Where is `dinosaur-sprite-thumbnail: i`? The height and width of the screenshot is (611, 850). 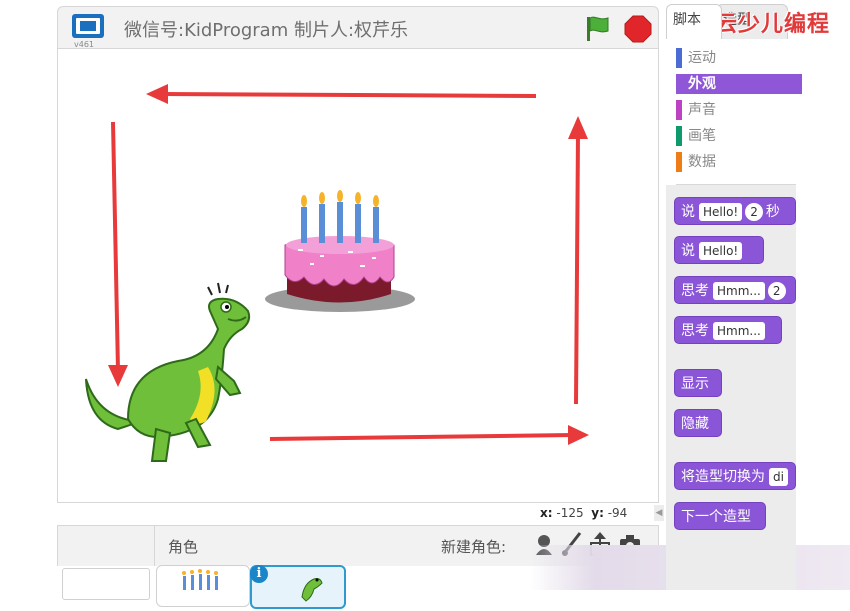
dinosaur-sprite-thumbnail: i is located at coordinates (298, 587).